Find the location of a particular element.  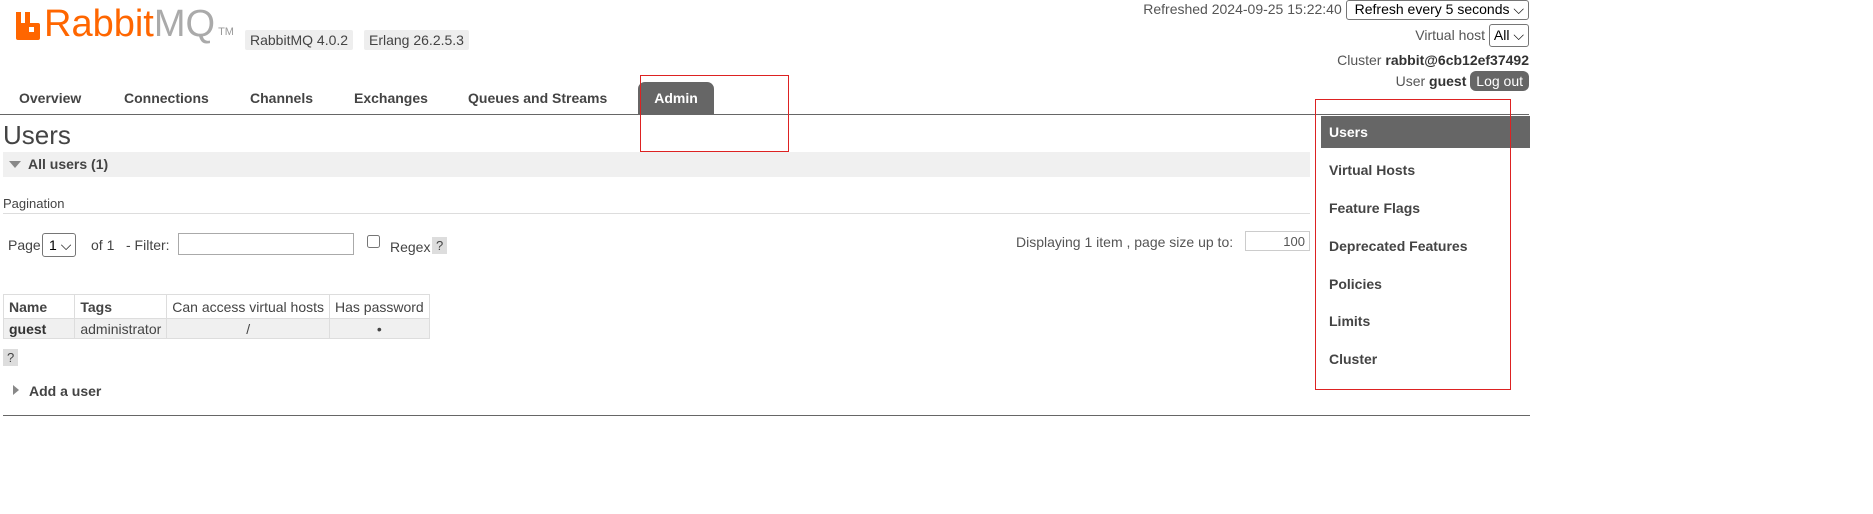

user-row: User guest Log out is located at coordinates (1462, 81).